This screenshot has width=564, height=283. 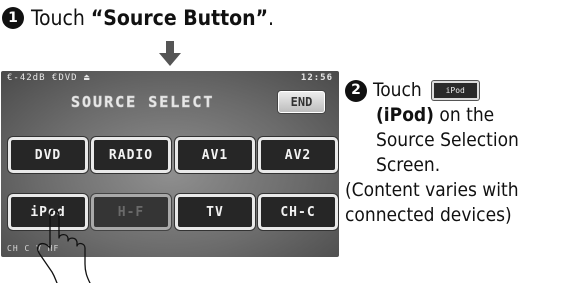 What do you see at coordinates (298, 212) in the screenshot?
I see `source-button-chc: CH-C` at bounding box center [298, 212].